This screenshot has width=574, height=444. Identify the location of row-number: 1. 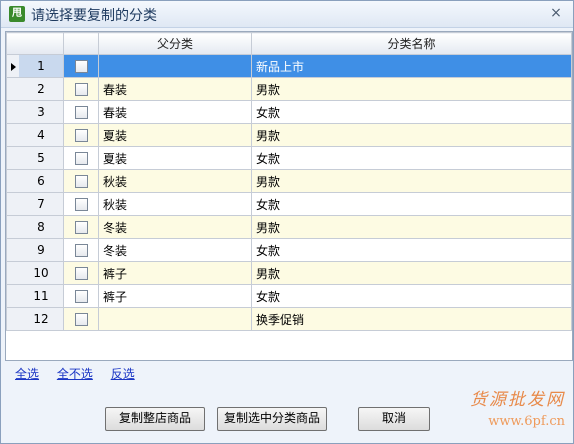
(41, 66).